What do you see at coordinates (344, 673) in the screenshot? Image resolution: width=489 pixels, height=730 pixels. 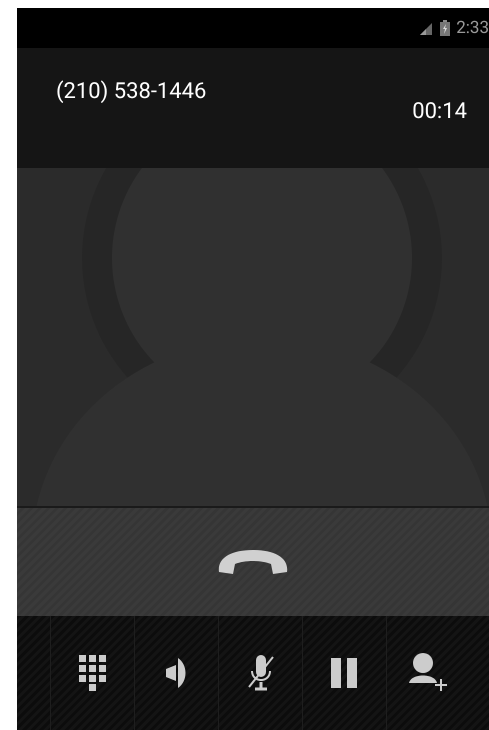 I see `pause-icon` at bounding box center [344, 673].